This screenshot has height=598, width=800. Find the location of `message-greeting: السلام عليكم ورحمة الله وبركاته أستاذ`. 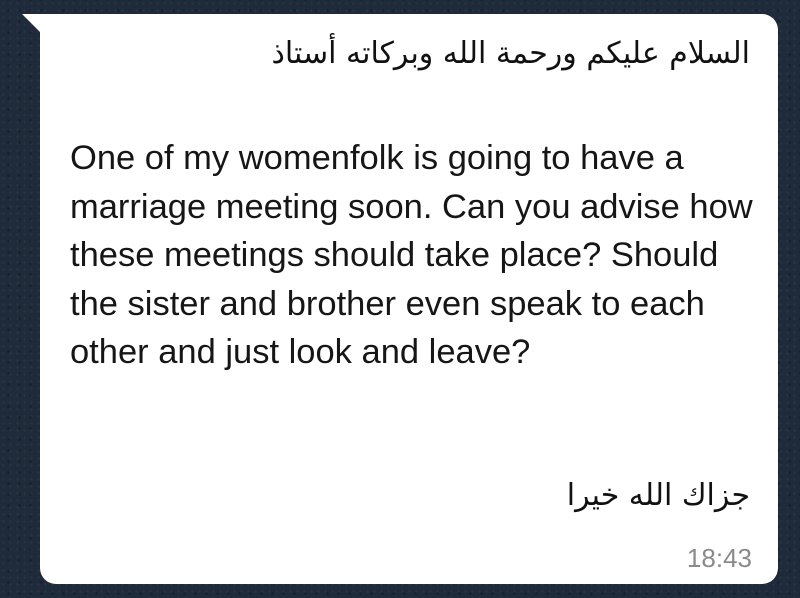

message-greeting: السلام عليكم ورحمة الله وبركاته أستاذ is located at coordinates (510, 53).